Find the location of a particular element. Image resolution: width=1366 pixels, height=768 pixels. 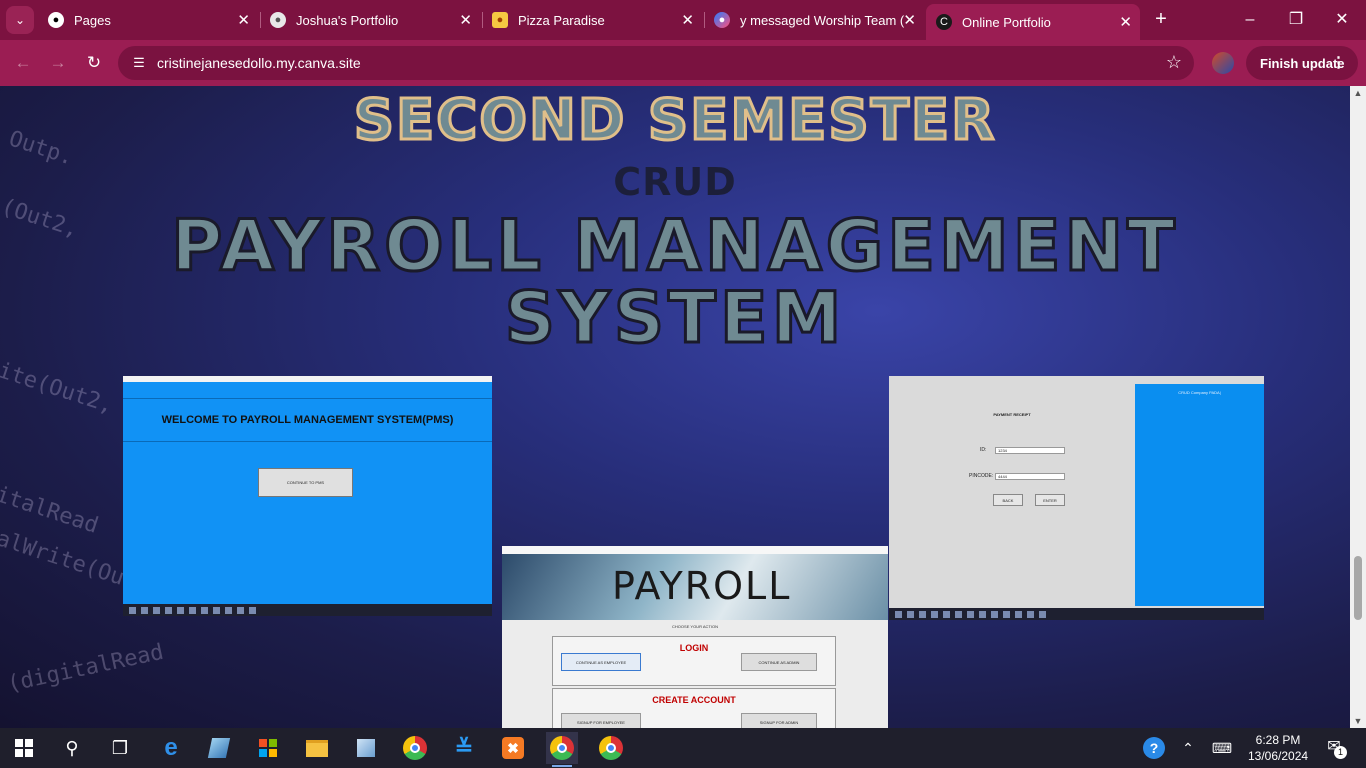

notification-badge: 1 is located at coordinates (1340, 752).